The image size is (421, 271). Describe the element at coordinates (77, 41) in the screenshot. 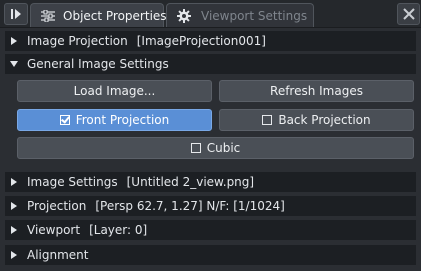

I see `section-title: Image Projection` at that location.